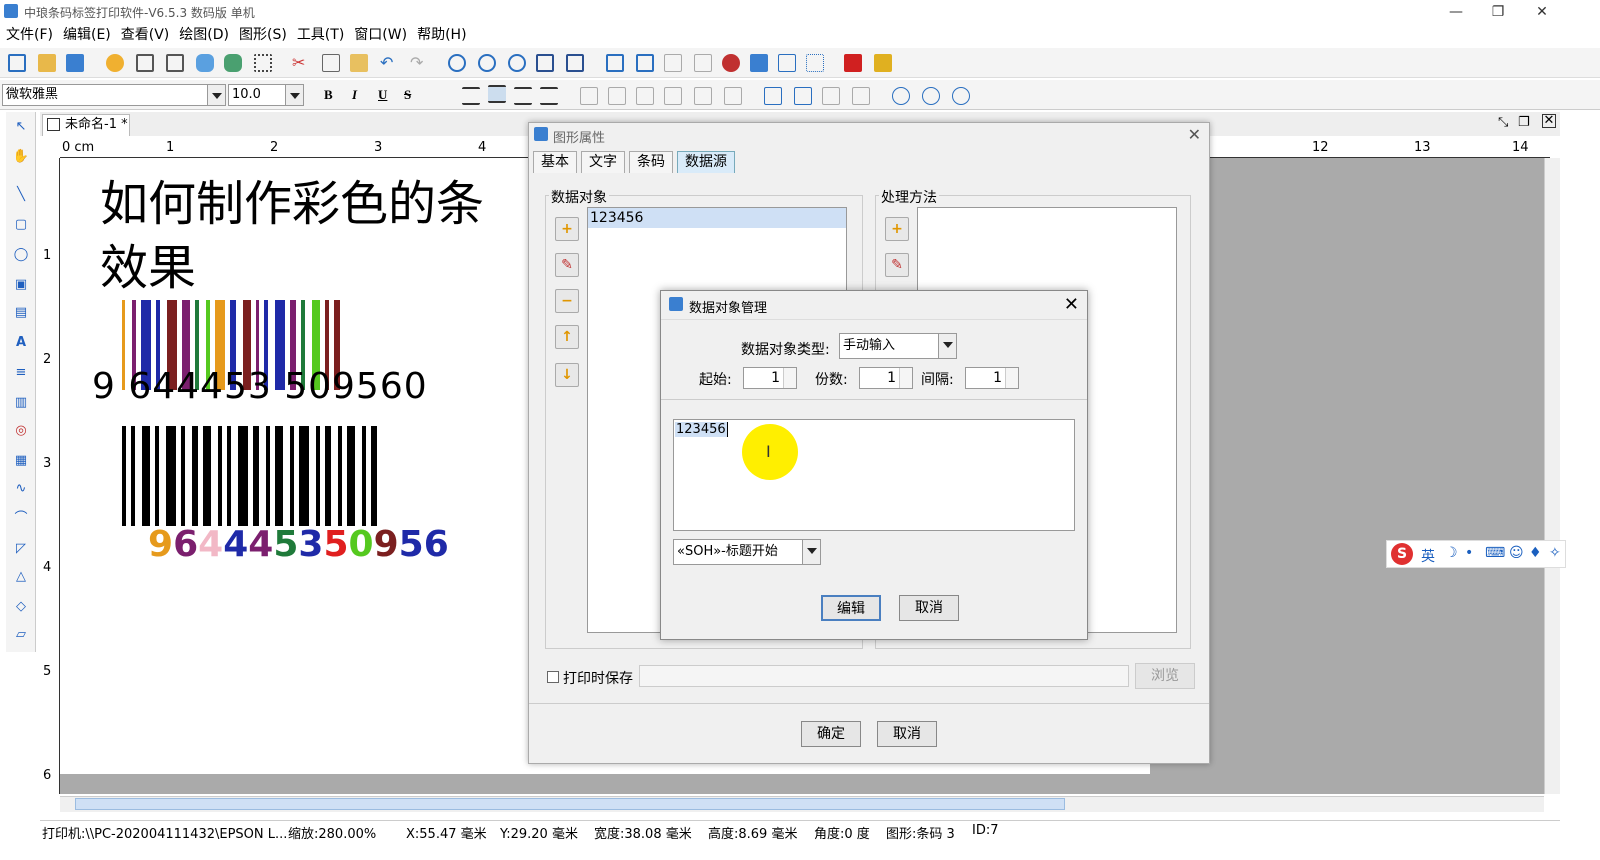 The height and width of the screenshot is (860, 1600). I want to click on undo-icon: ↶, so click(389, 63).